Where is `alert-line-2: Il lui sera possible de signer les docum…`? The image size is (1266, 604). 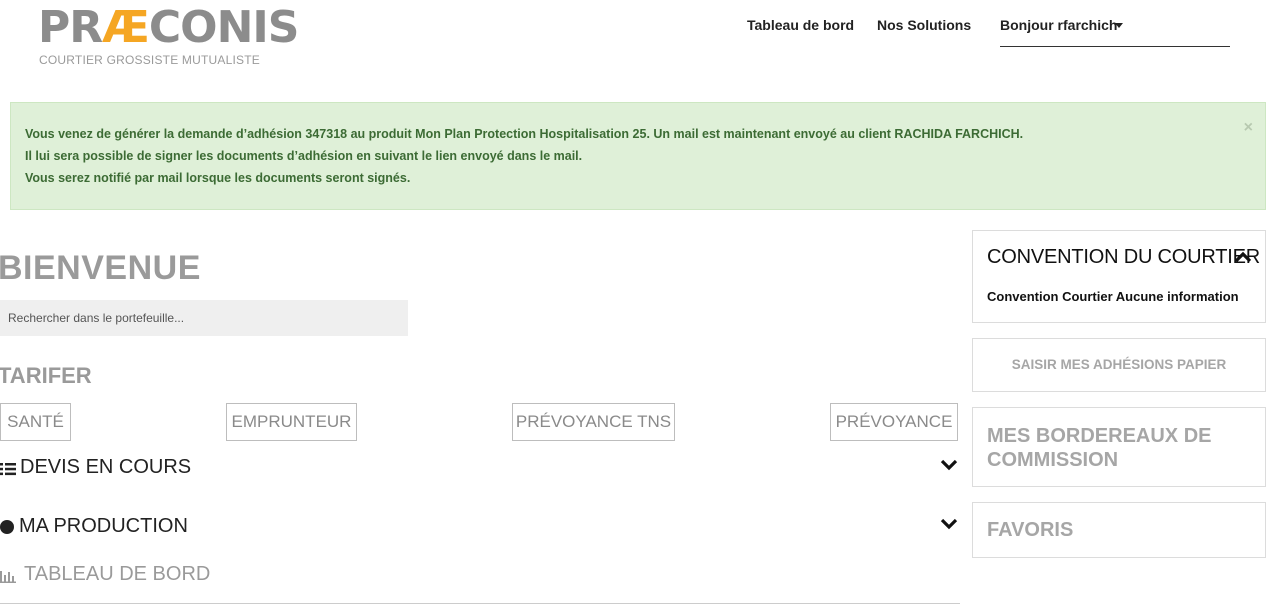 alert-line-2: Il lui sera possible de signer les docum… is located at coordinates (304, 156).